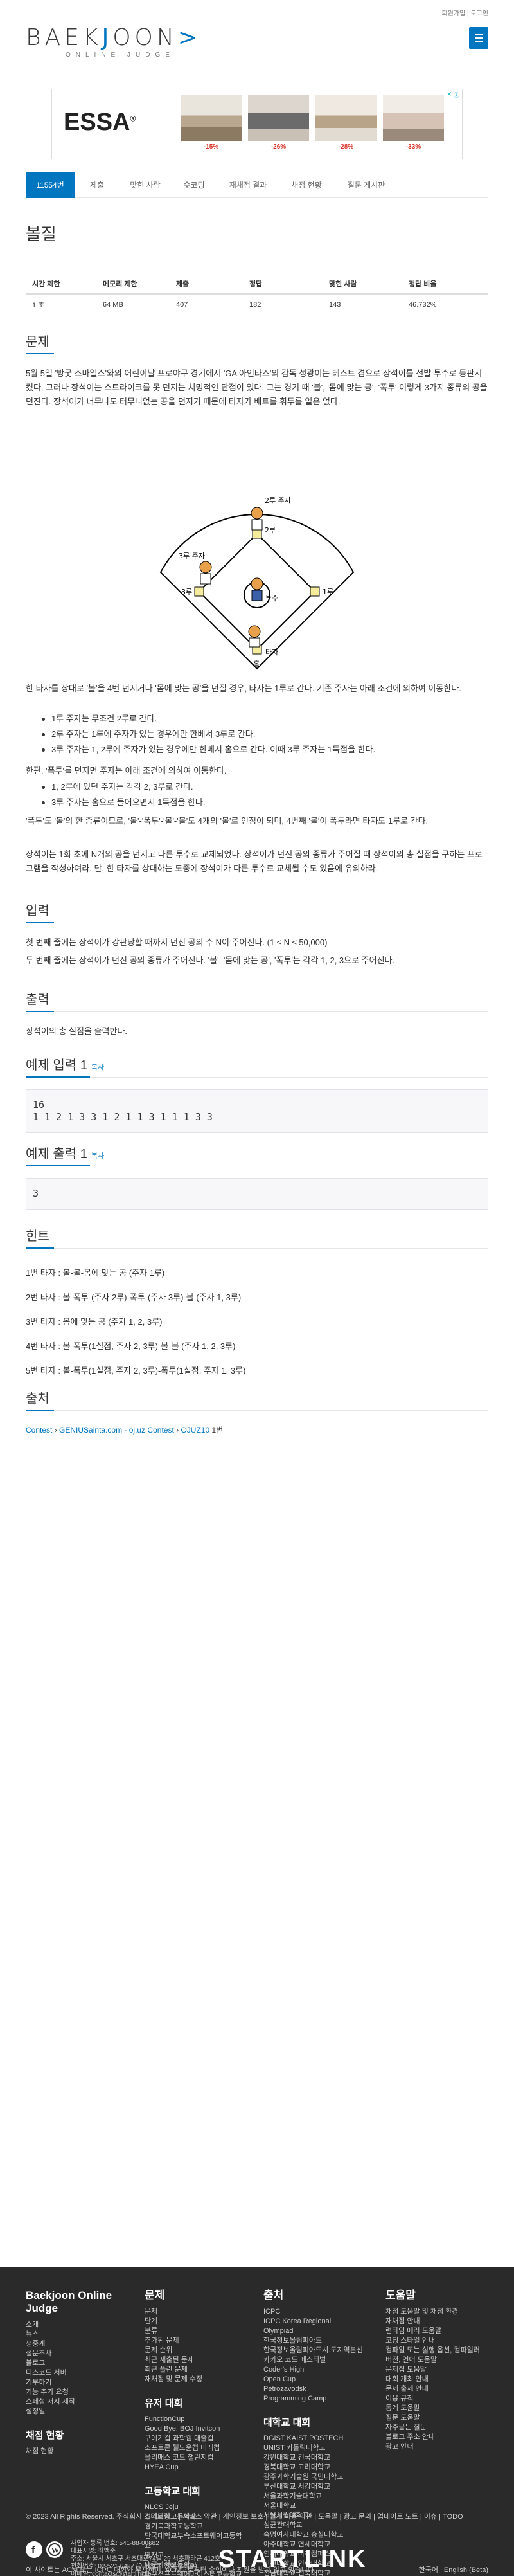 This screenshot has height=2576, width=514. Describe the element at coordinates (314, 2496) in the screenshot. I see `footer-link: 서울과학기술대학교` at that location.